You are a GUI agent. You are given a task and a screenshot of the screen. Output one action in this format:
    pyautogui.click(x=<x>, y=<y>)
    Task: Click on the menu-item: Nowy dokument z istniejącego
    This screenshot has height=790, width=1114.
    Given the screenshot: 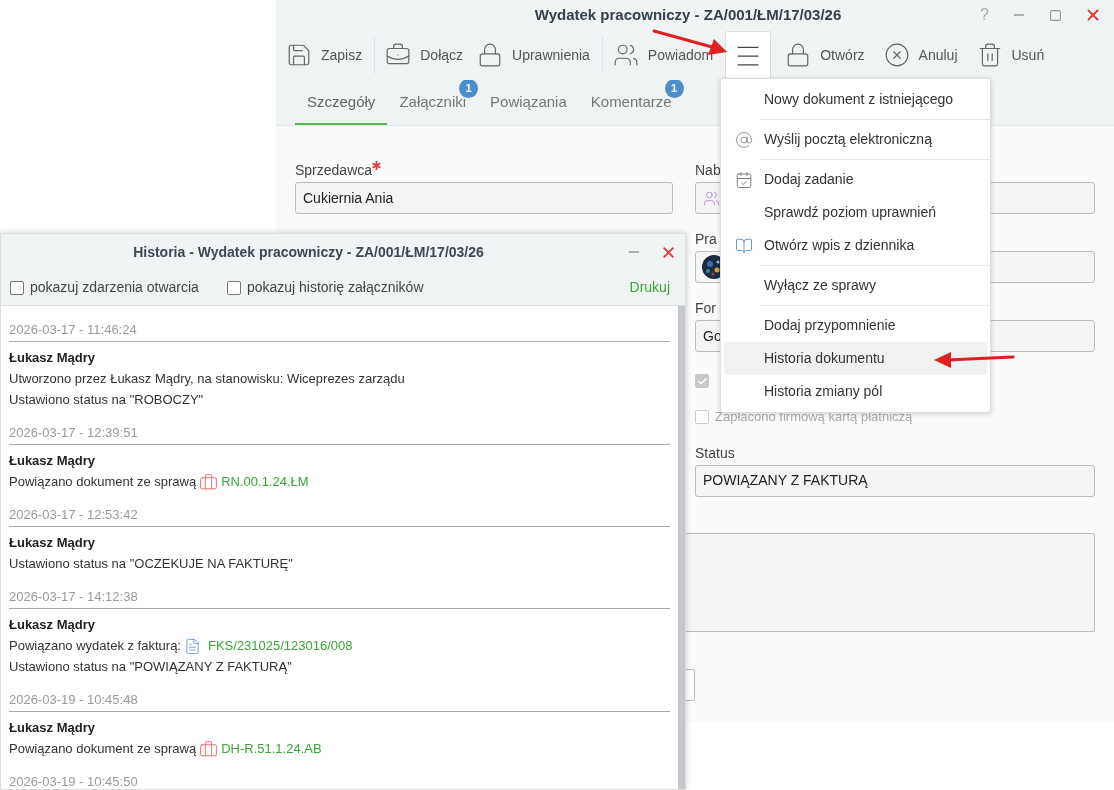 What is the action you would take?
    pyautogui.click(x=855, y=99)
    